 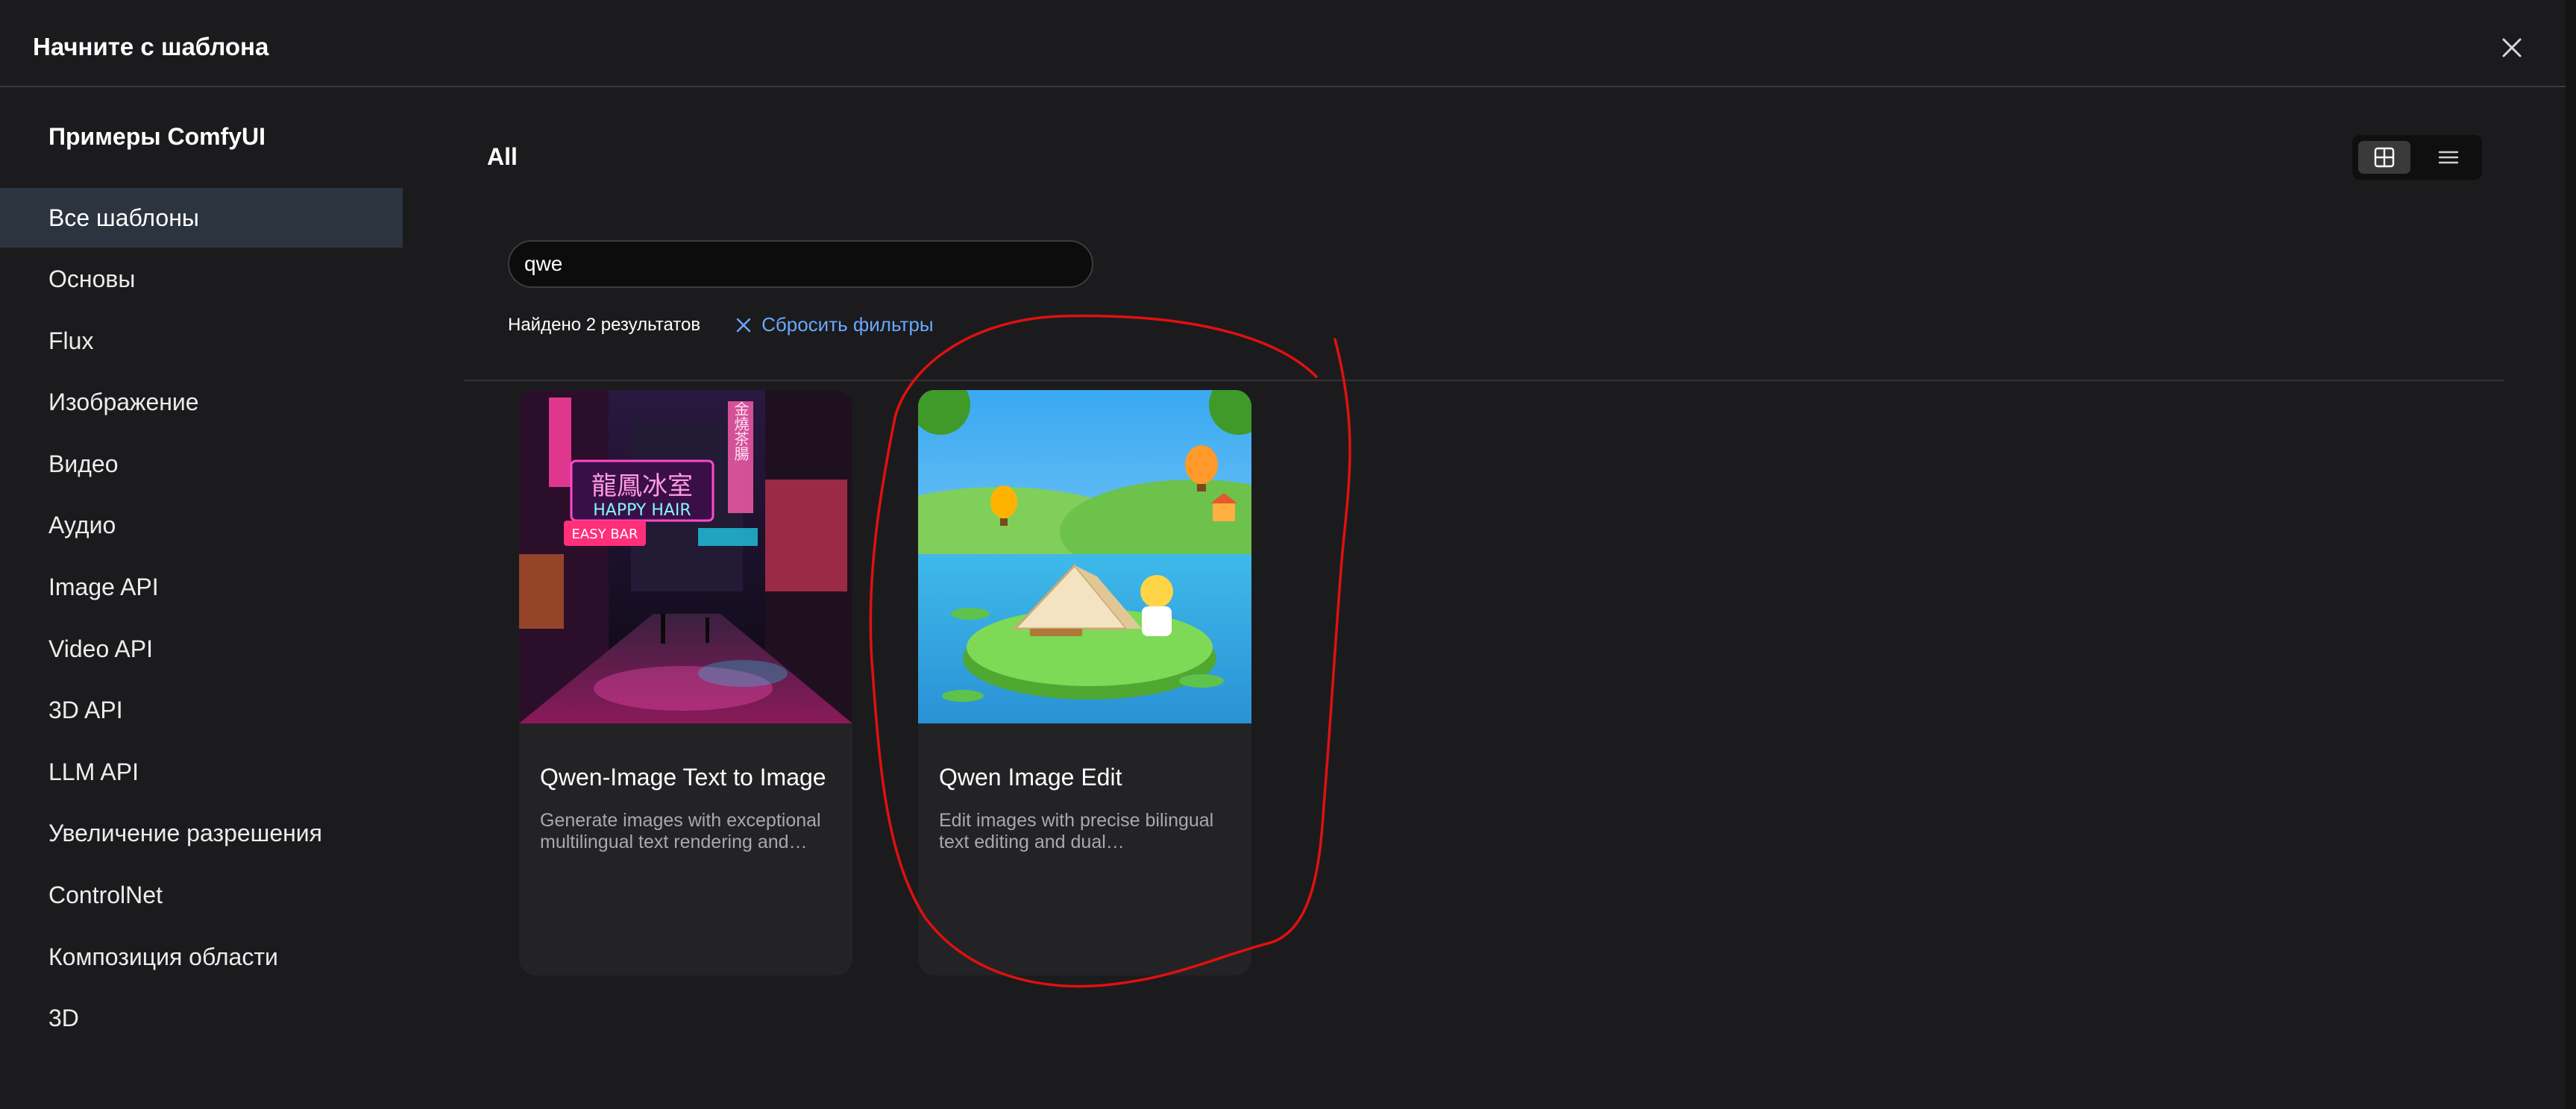 I want to click on list-icon, so click(x=2449, y=157).